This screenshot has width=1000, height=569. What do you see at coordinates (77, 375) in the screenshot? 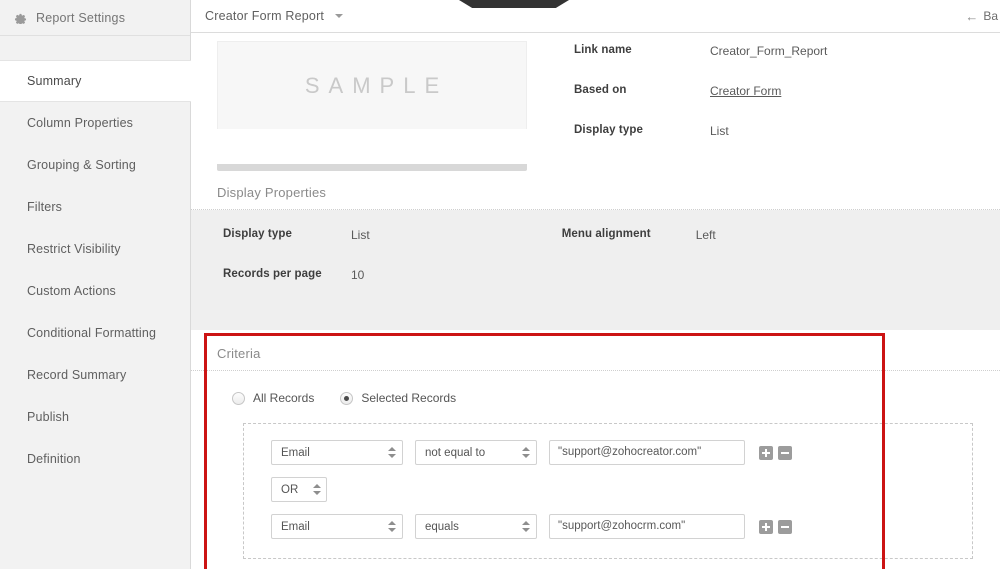
I see `sidebar-item-label: Record Summary` at bounding box center [77, 375].